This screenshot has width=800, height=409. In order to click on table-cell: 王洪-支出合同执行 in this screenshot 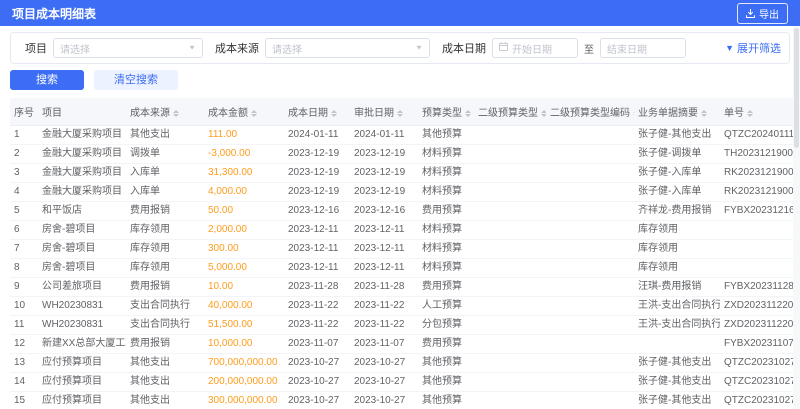, I will do `click(677, 306)`.